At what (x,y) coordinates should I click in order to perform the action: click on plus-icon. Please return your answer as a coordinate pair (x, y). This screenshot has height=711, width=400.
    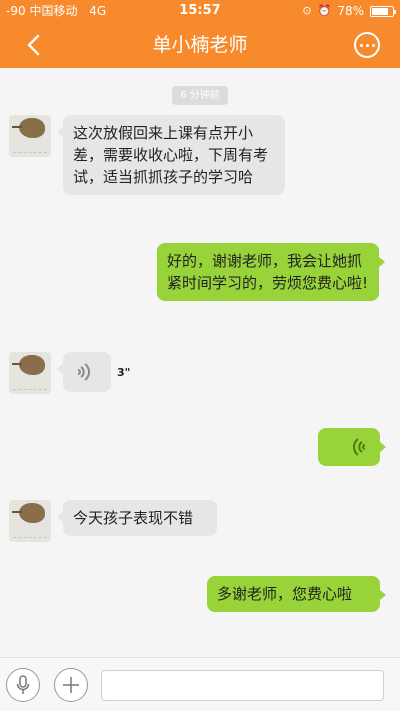
    Looking at the image, I should click on (71, 685).